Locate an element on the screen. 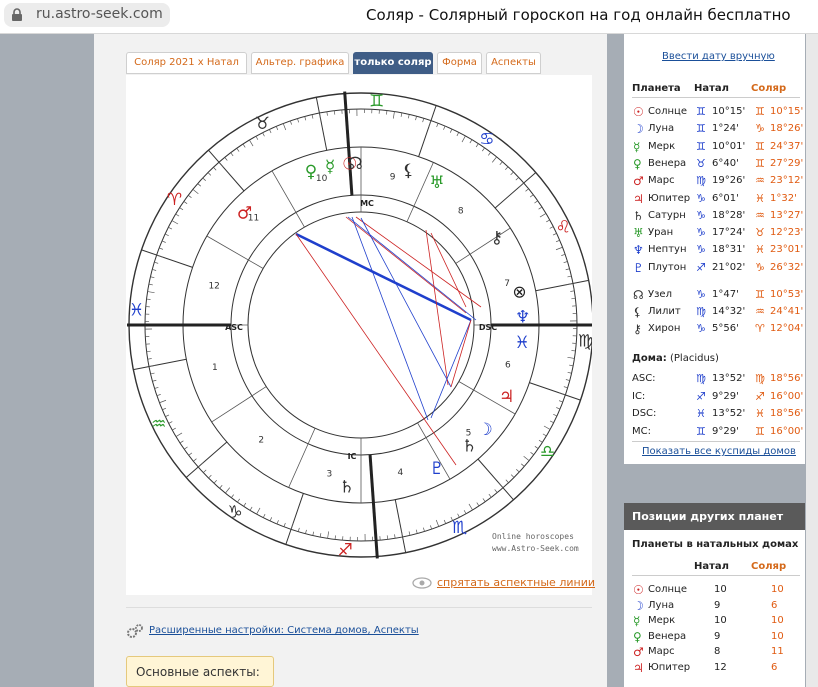  house-name: MC: is located at coordinates (641, 431).